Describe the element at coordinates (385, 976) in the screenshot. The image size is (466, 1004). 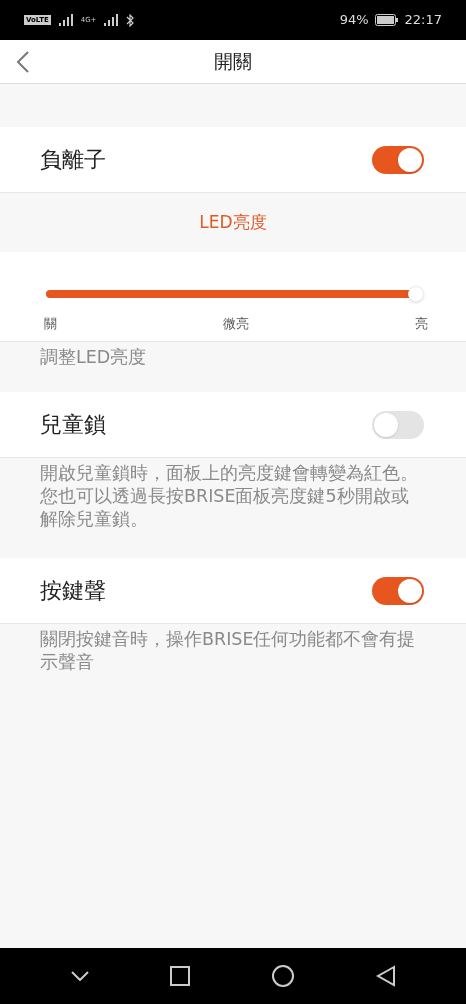
I see `back-icon` at that location.